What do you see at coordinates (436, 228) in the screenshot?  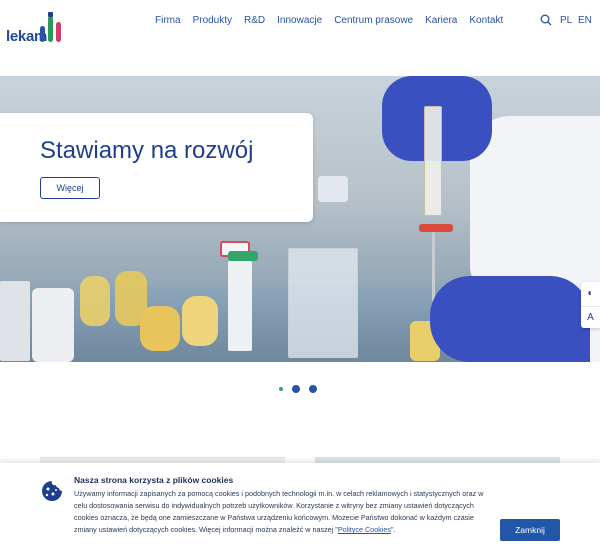 I see `syringe-collar` at bounding box center [436, 228].